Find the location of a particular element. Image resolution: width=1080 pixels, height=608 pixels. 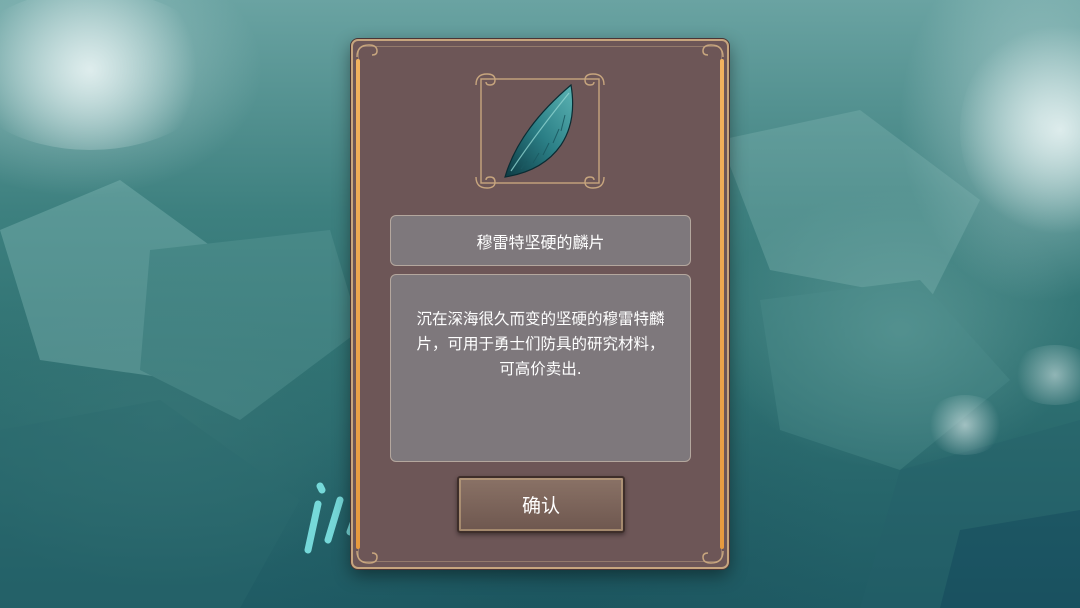

left-accent-bar is located at coordinates (358, 304).